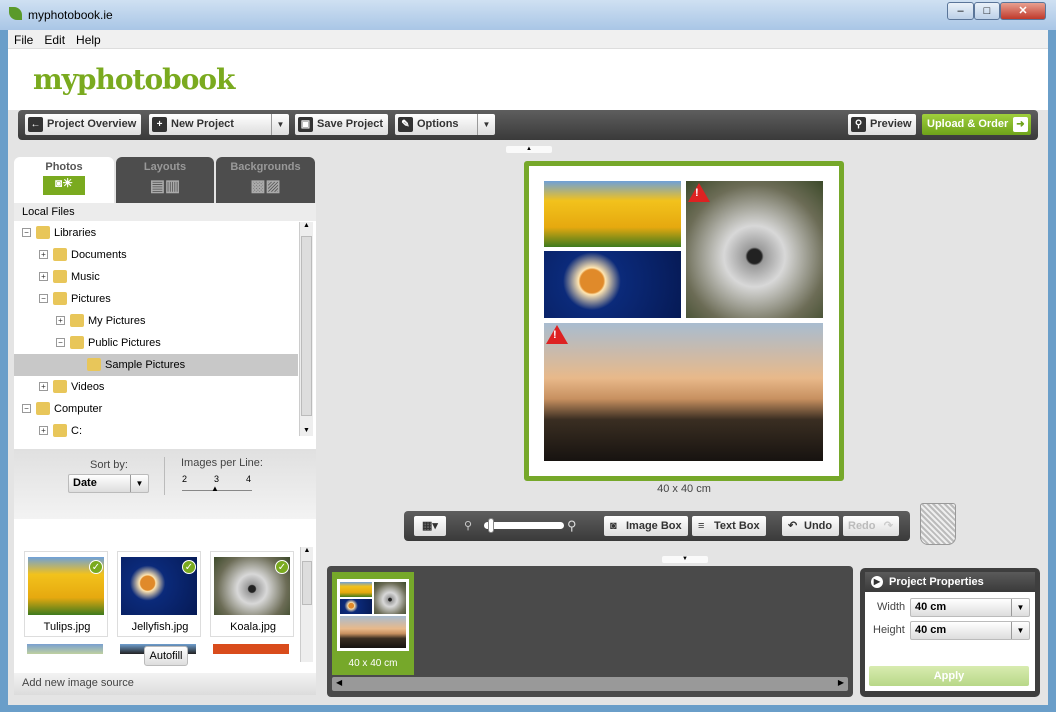 The width and height of the screenshot is (1056, 712). I want to click on image-box-lighthouse: !, so click(683, 392).